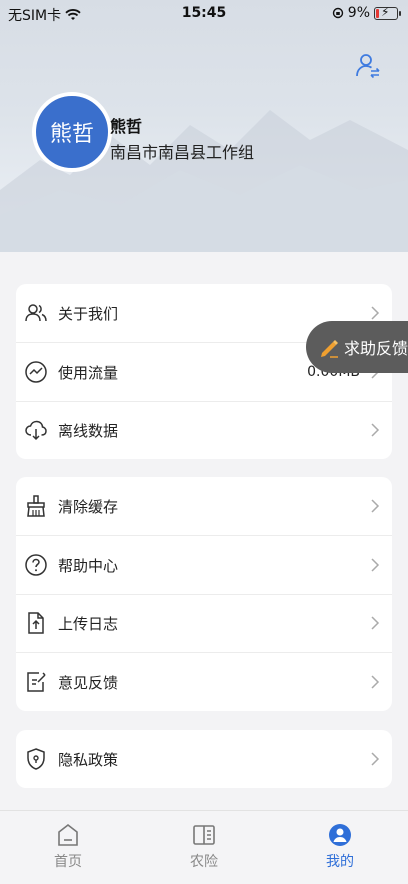 This screenshot has width=408, height=884. What do you see at coordinates (36, 623) in the screenshot?
I see `upload-file-icon` at bounding box center [36, 623].